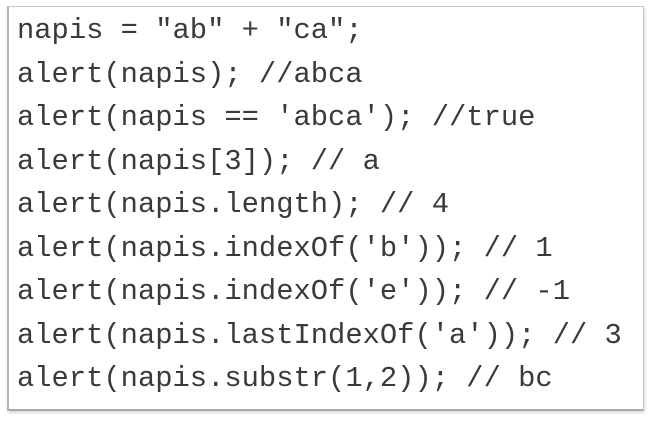 The height and width of the screenshot is (422, 654). Describe the element at coordinates (276, 117) in the screenshot. I see `code-line: alert(napis == 'abca'); //true` at that location.